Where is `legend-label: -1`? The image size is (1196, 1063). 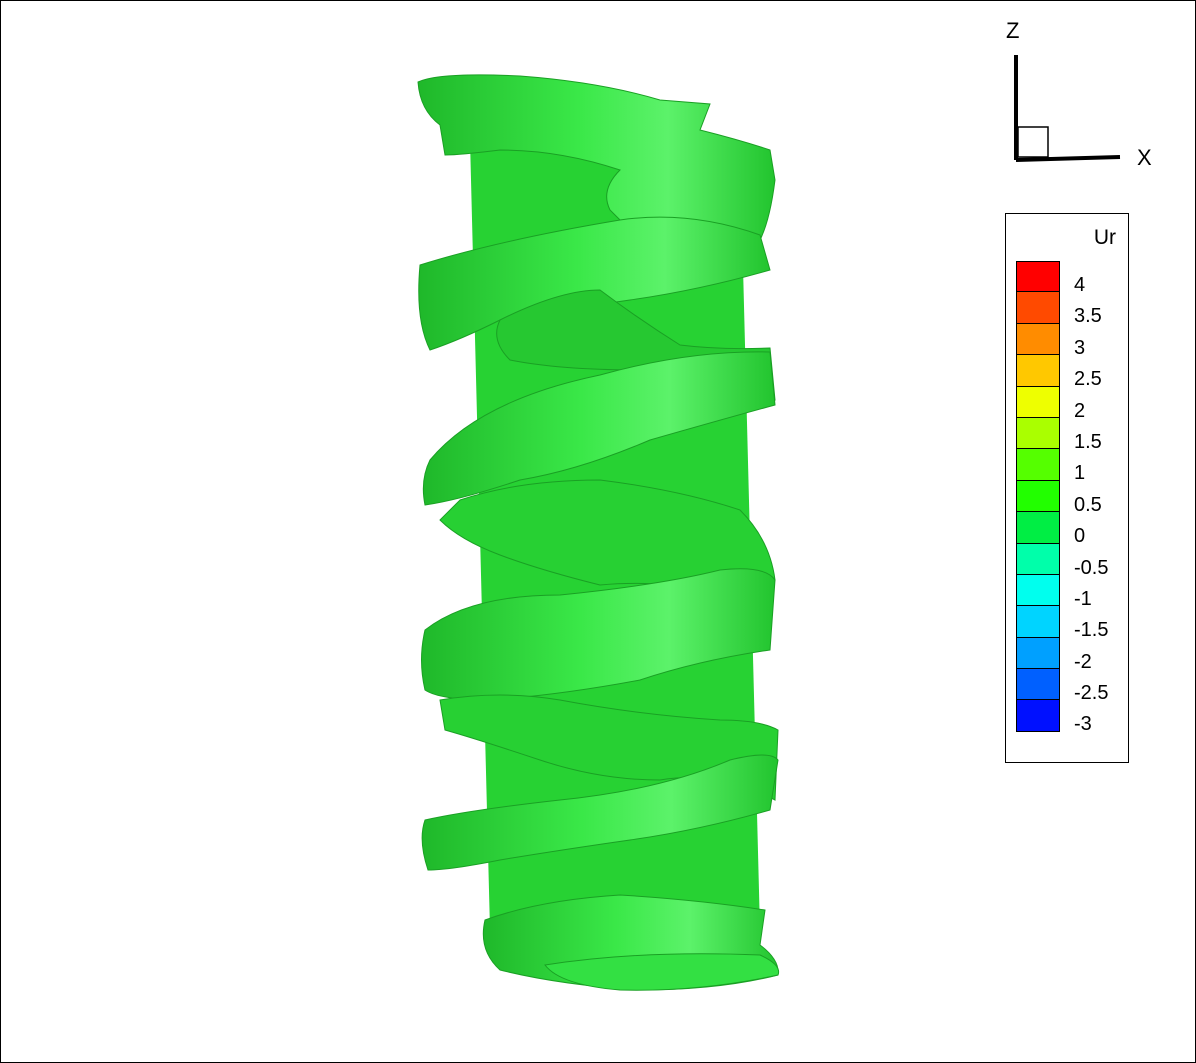 legend-label: -1 is located at coordinates (1083, 598).